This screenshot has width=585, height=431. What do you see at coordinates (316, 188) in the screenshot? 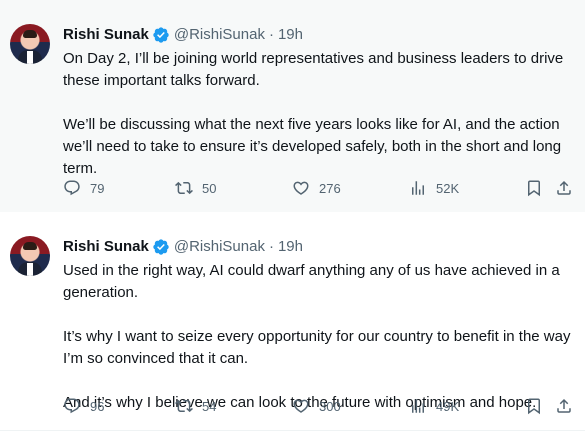
I see `like-button: 276` at bounding box center [316, 188].